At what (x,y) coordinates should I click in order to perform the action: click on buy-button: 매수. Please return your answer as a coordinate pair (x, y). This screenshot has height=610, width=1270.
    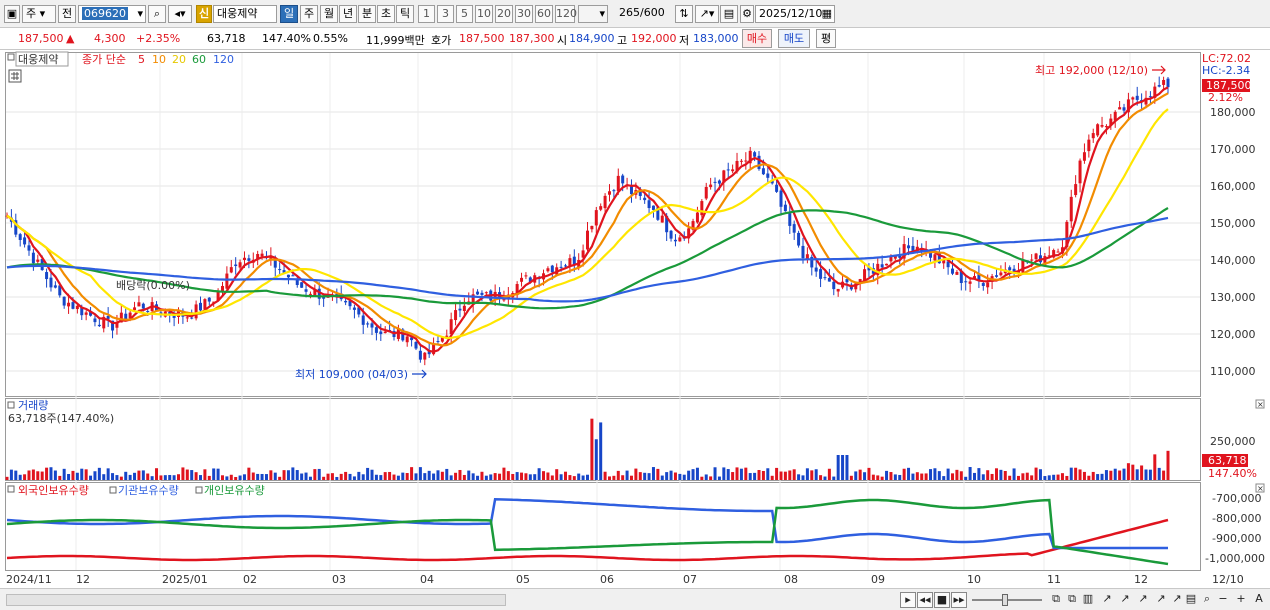
    Looking at the image, I should click on (757, 38).